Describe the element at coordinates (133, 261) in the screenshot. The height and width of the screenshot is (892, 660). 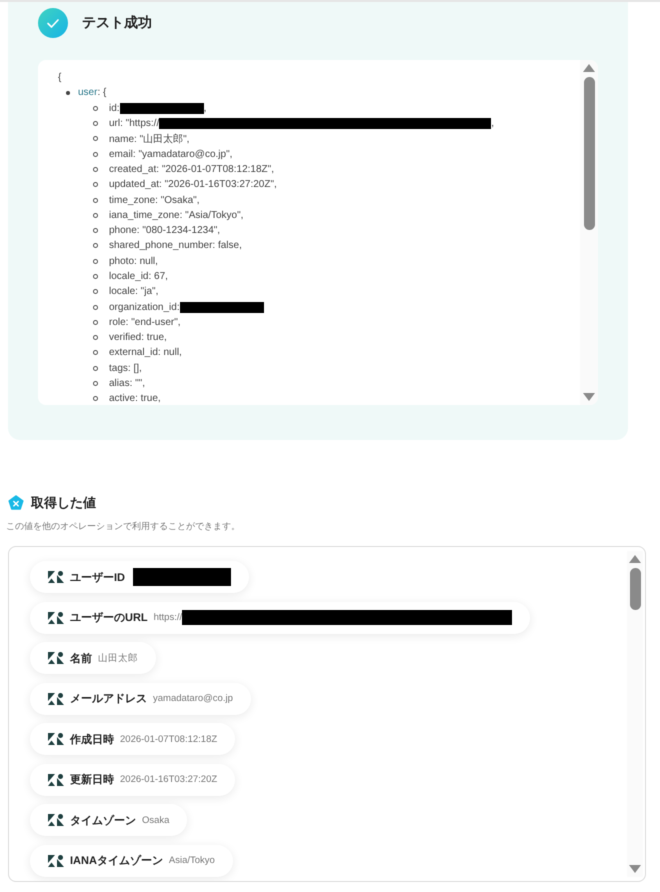
I see `code-line: photo: null,` at that location.